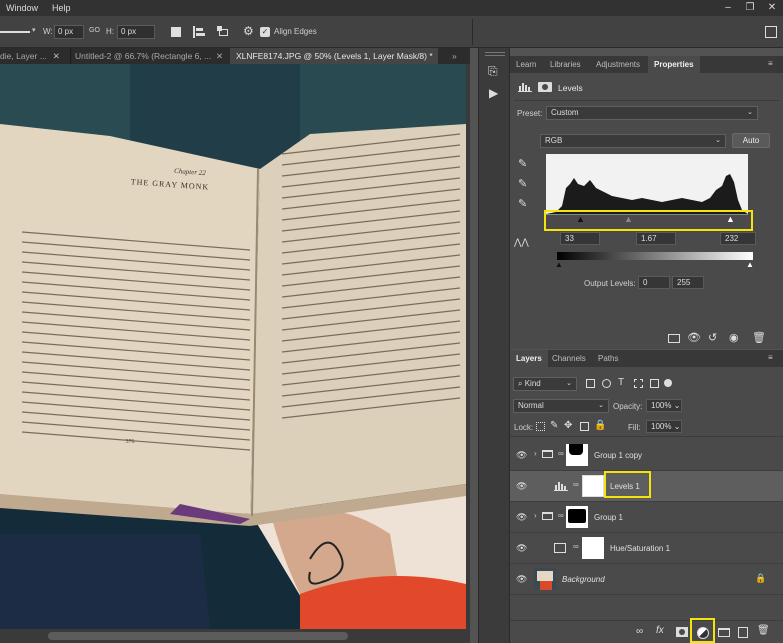 This screenshot has width=783, height=643. I want to click on width-field: 0 px, so click(69, 32).